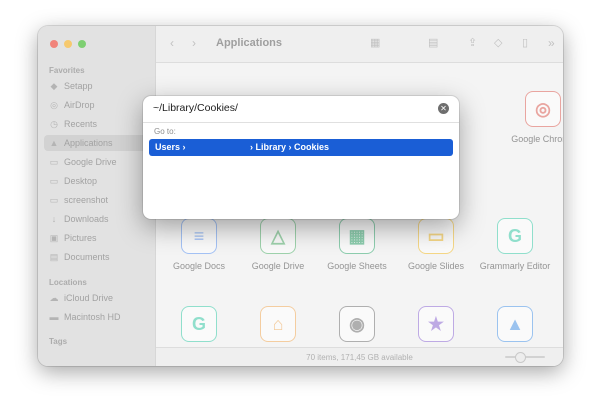 The height and width of the screenshot is (413, 602). I want to click on suggestion-segment-users: Users ›, so click(170, 147).